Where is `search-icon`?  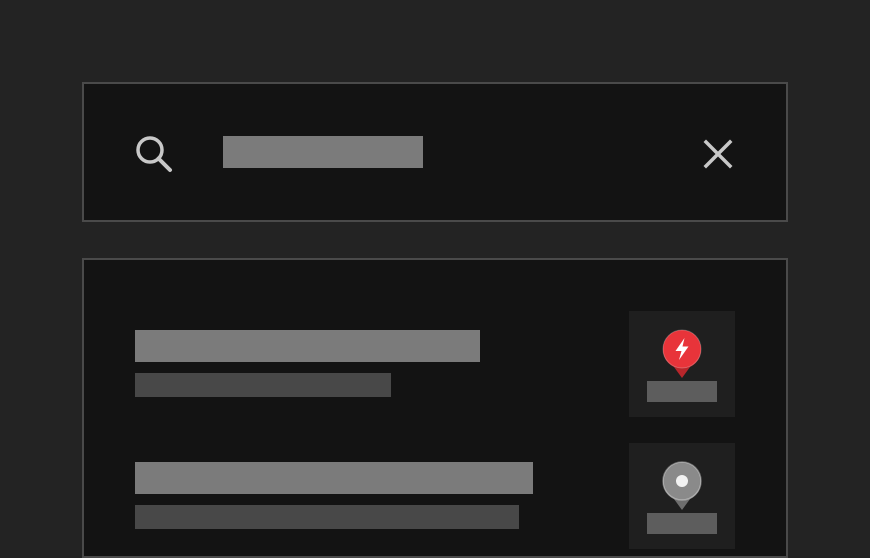 search-icon is located at coordinates (154, 154).